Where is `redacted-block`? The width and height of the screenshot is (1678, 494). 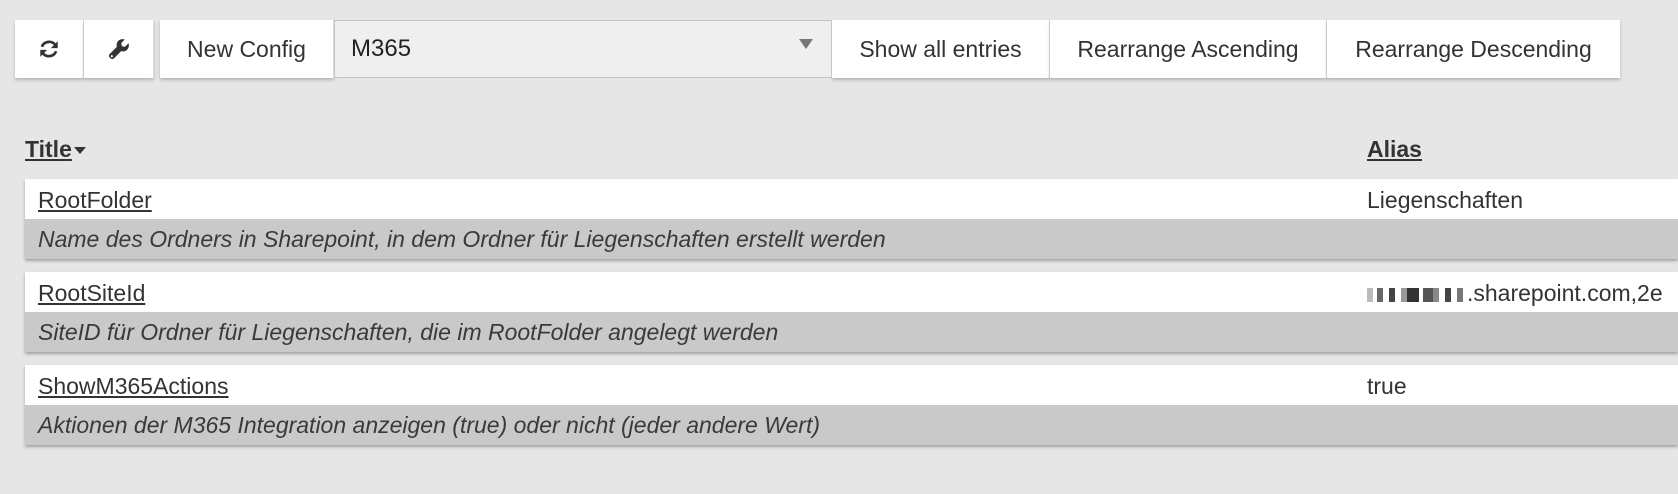
redacted-block is located at coordinates (1417, 295).